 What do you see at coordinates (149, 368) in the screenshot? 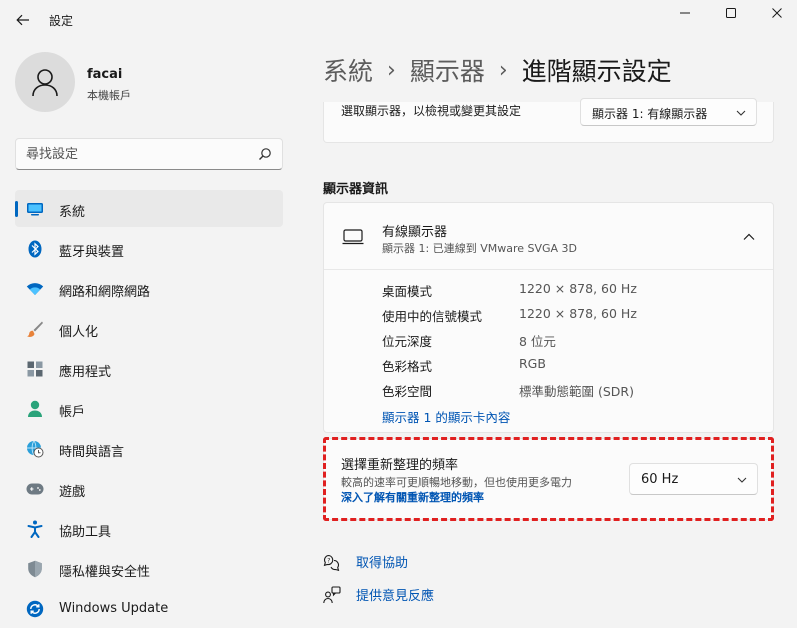
I see `sidebar-item-apps: 應用程式` at bounding box center [149, 368].